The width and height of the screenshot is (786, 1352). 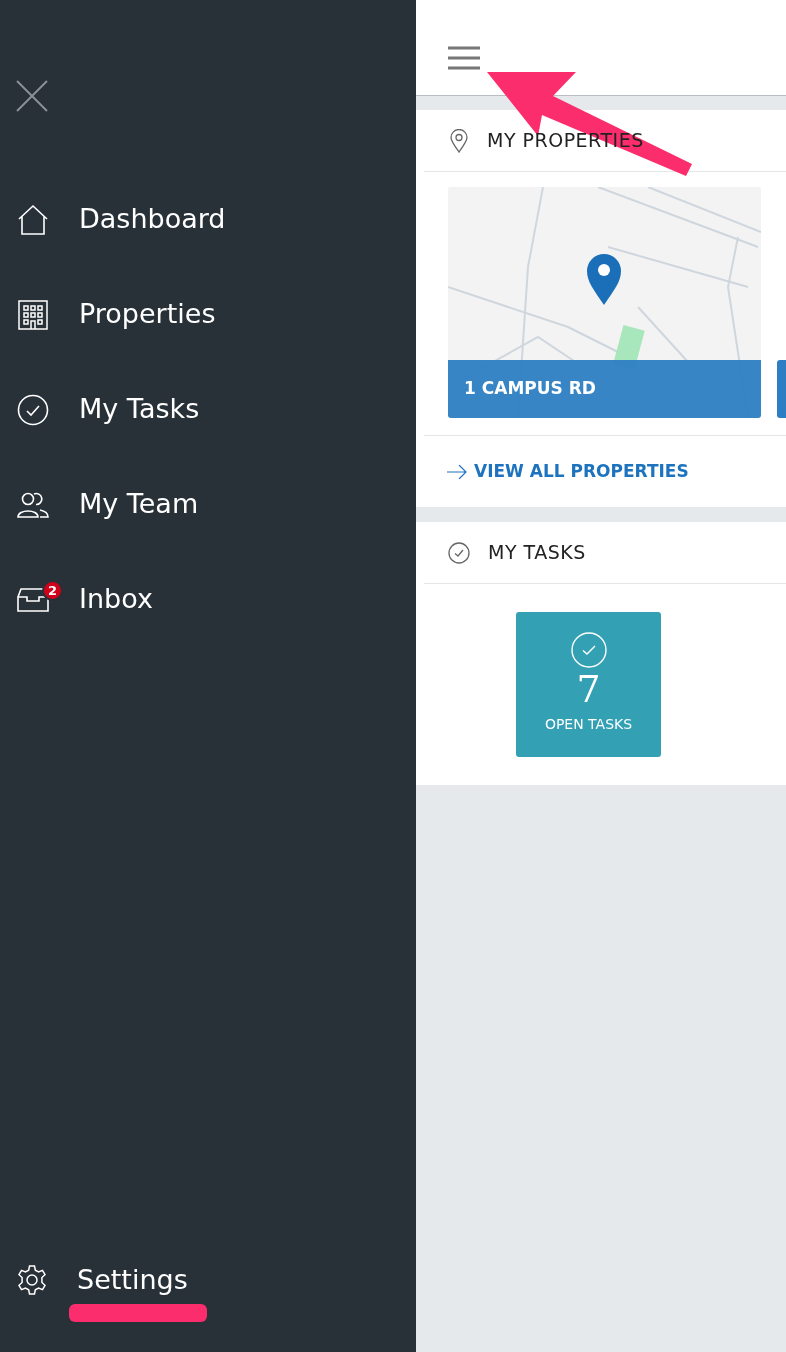 What do you see at coordinates (33, 504) in the screenshot?
I see `team-icon` at bounding box center [33, 504].